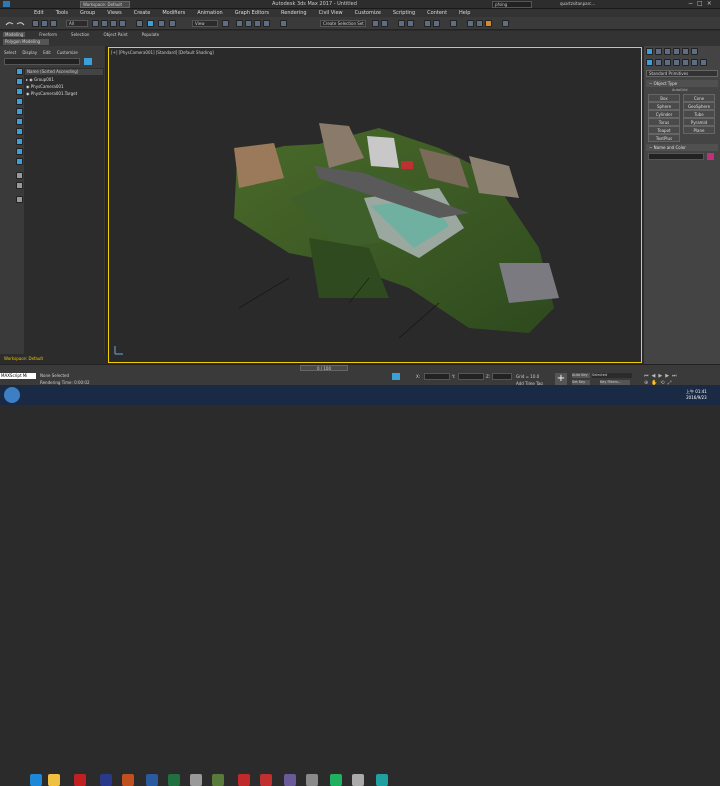  What do you see at coordinates (19, 175) in the screenshot?
I see `display-none-icon` at bounding box center [19, 175].